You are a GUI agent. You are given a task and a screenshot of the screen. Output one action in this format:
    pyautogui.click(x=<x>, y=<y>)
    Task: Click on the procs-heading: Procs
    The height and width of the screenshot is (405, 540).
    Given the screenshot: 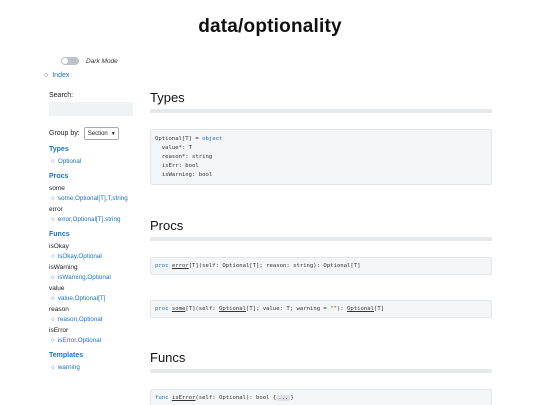 What is the action you would take?
    pyautogui.click(x=167, y=225)
    